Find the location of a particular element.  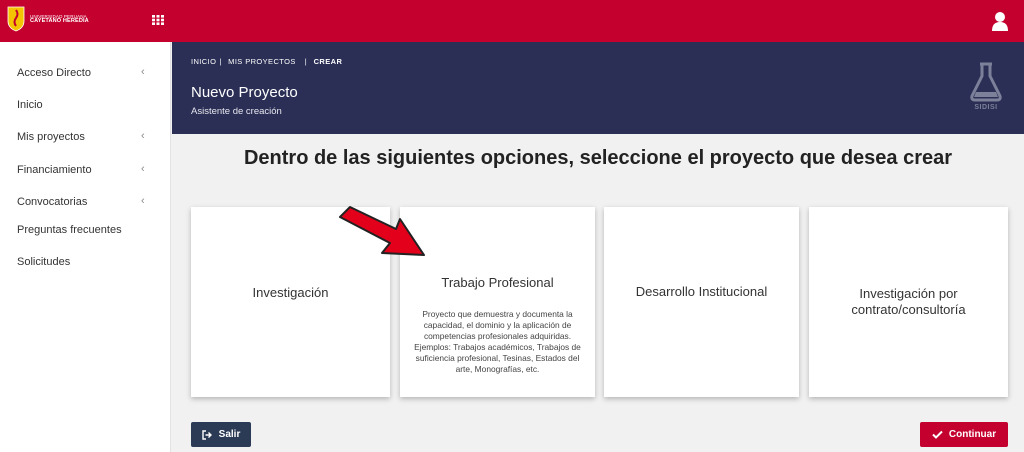

card-investigacion-contrato: Investigación por contrato/consultoría is located at coordinates (908, 302).